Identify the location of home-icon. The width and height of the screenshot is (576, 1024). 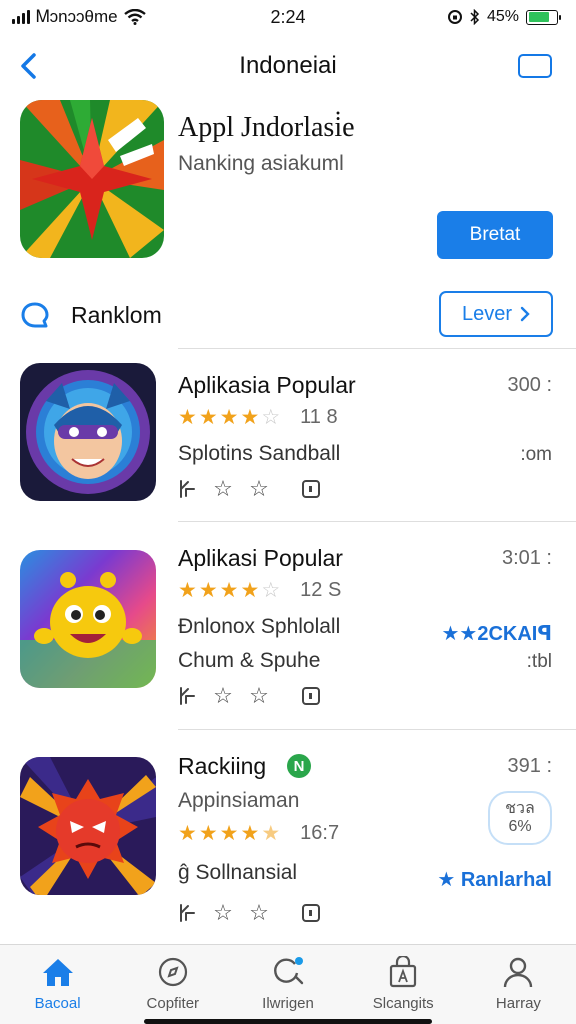
(58, 972).